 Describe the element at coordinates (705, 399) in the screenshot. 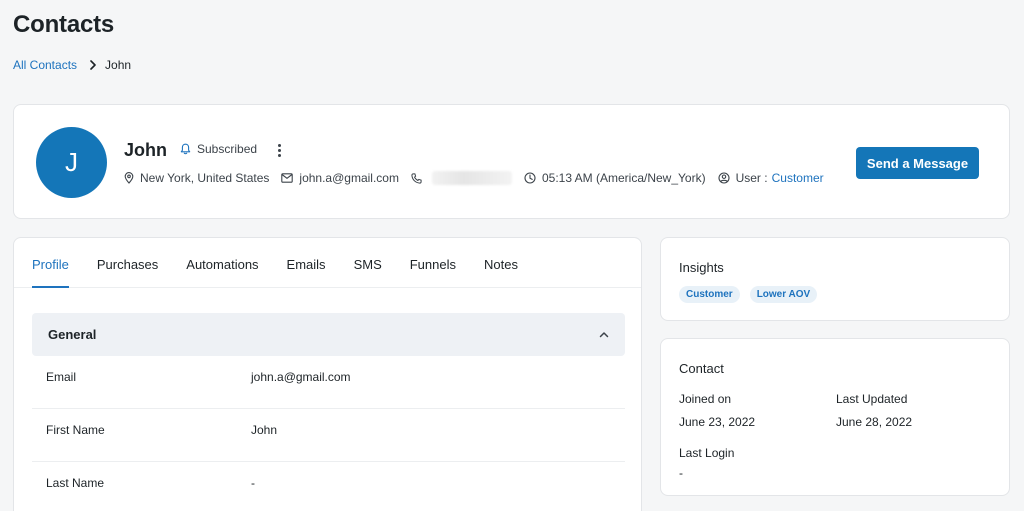

I see `joined-label: Joined on` at that location.